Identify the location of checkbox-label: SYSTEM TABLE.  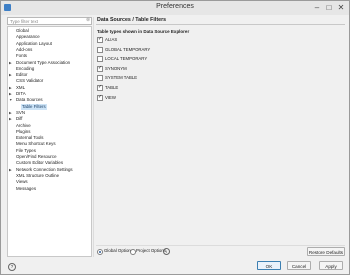
(121, 77).